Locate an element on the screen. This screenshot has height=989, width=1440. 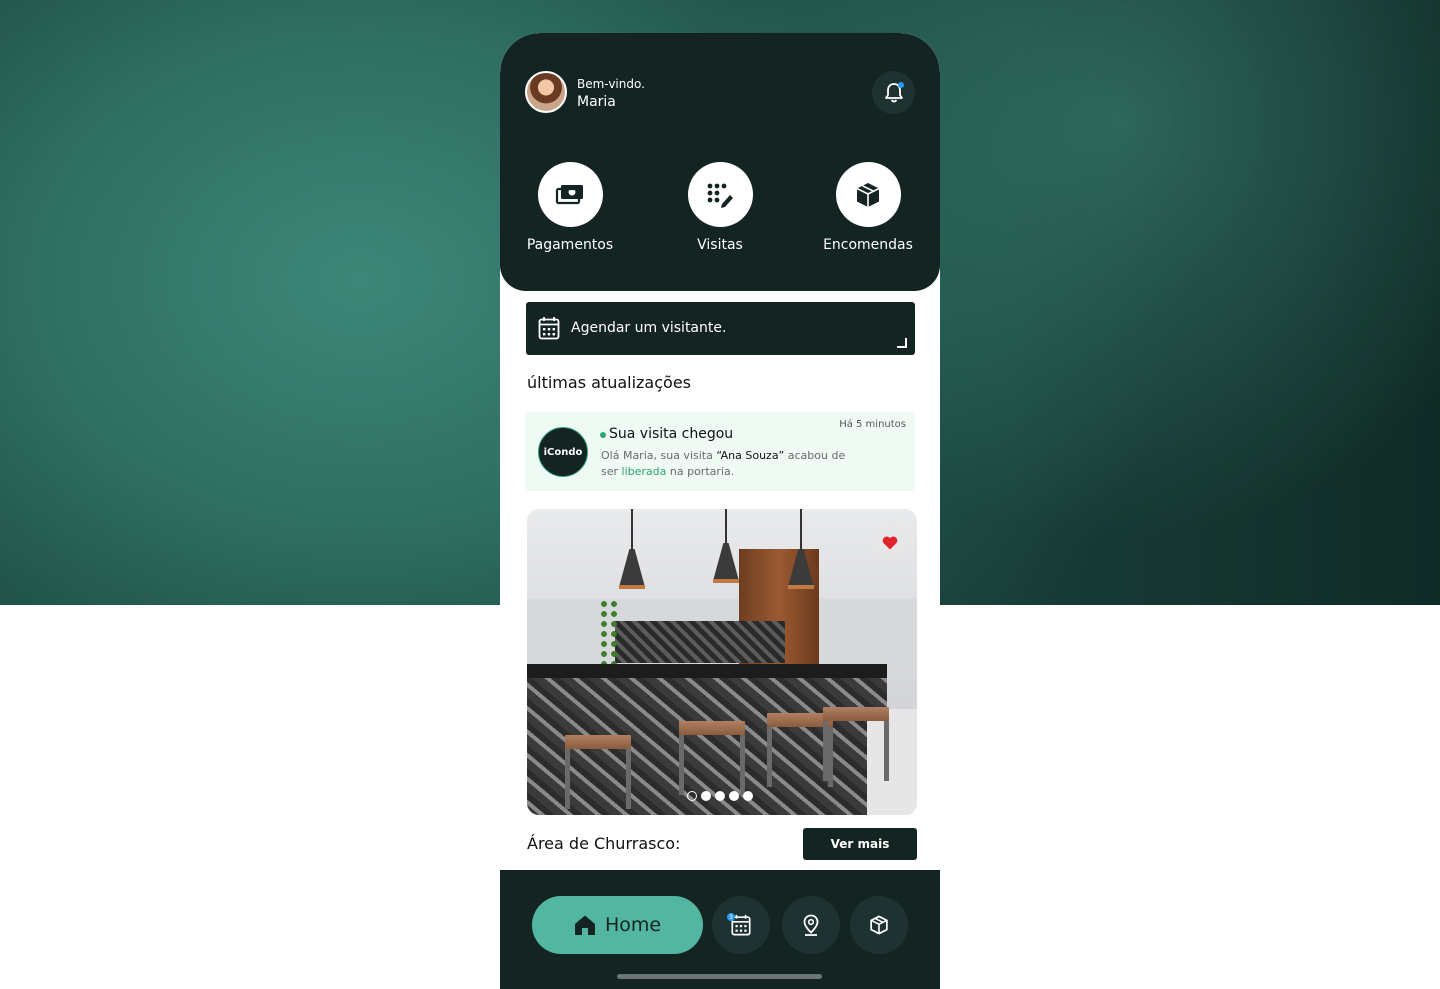
icondo-logo: iCondo is located at coordinates (563, 452).